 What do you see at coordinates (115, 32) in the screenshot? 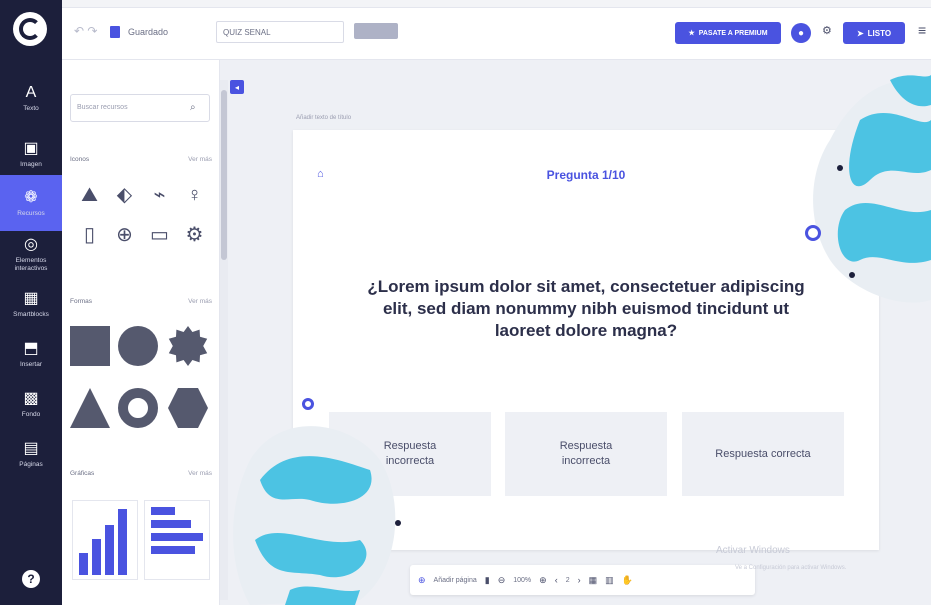
I see `save-icon` at bounding box center [115, 32].